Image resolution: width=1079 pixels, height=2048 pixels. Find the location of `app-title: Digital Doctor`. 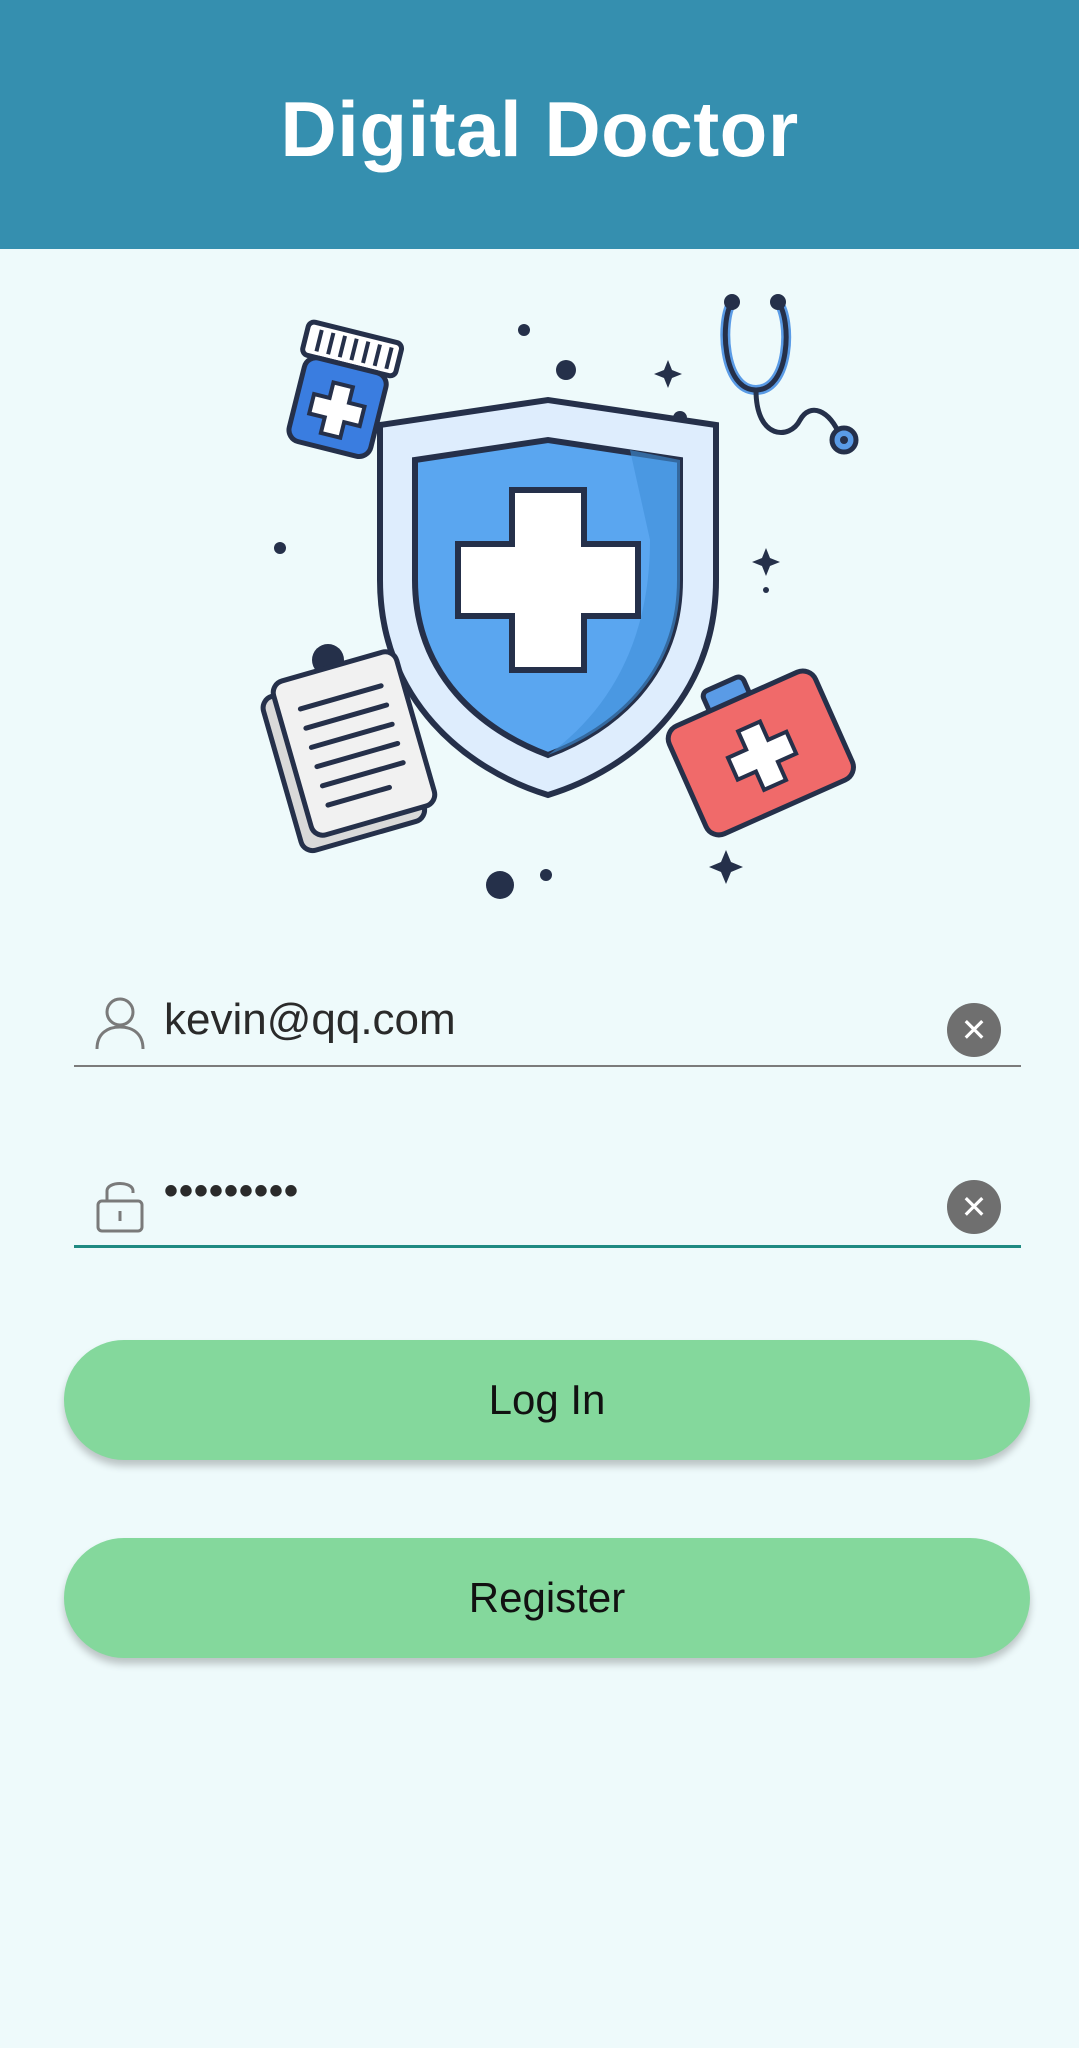

app-title: Digital Doctor is located at coordinates (539, 129).